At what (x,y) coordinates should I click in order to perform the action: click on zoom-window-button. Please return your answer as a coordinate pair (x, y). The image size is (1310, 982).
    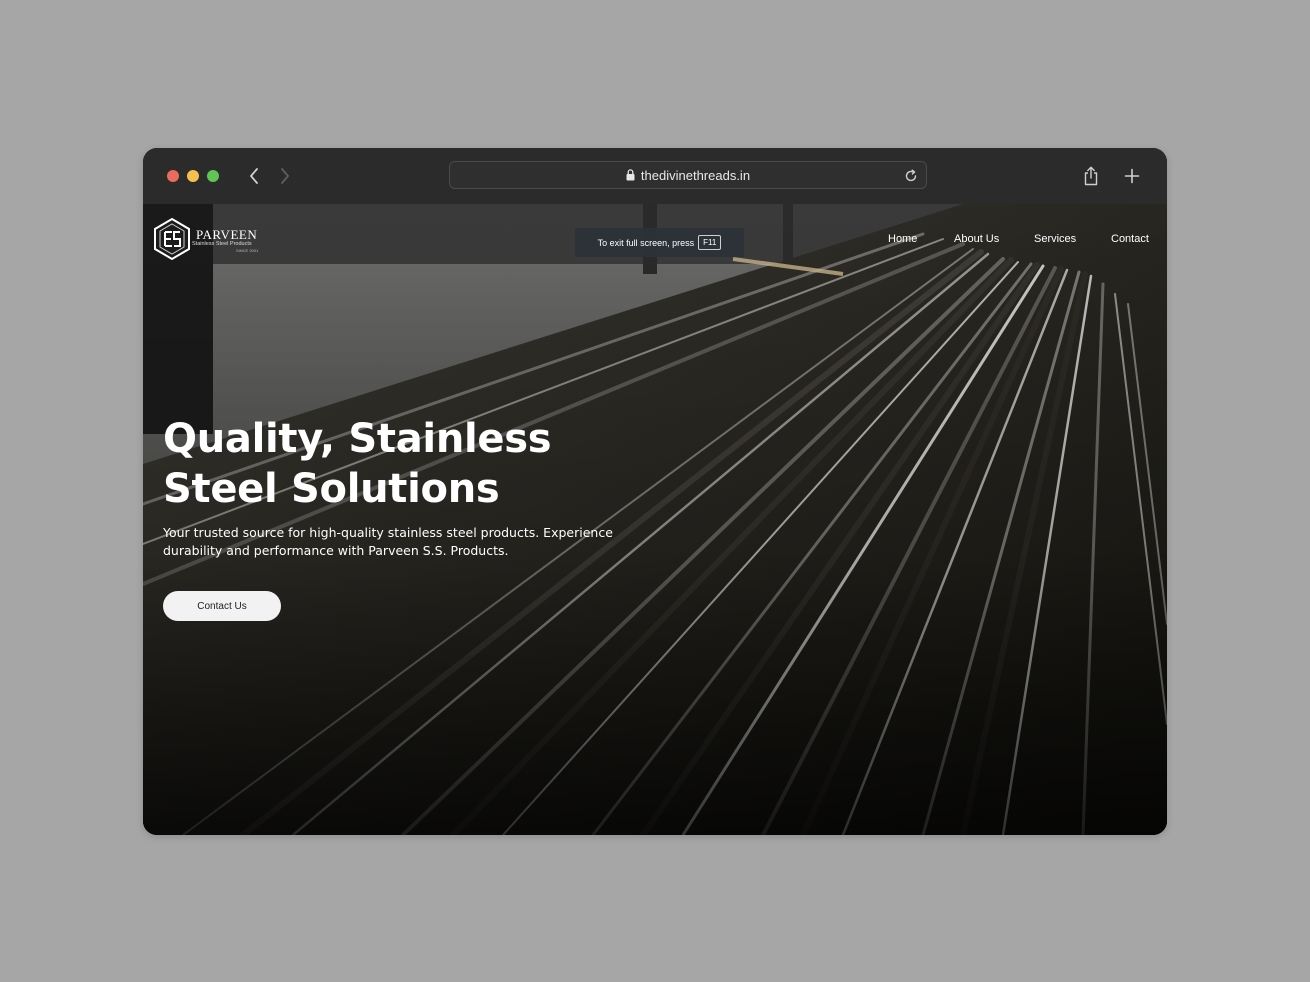
    Looking at the image, I should click on (213, 176).